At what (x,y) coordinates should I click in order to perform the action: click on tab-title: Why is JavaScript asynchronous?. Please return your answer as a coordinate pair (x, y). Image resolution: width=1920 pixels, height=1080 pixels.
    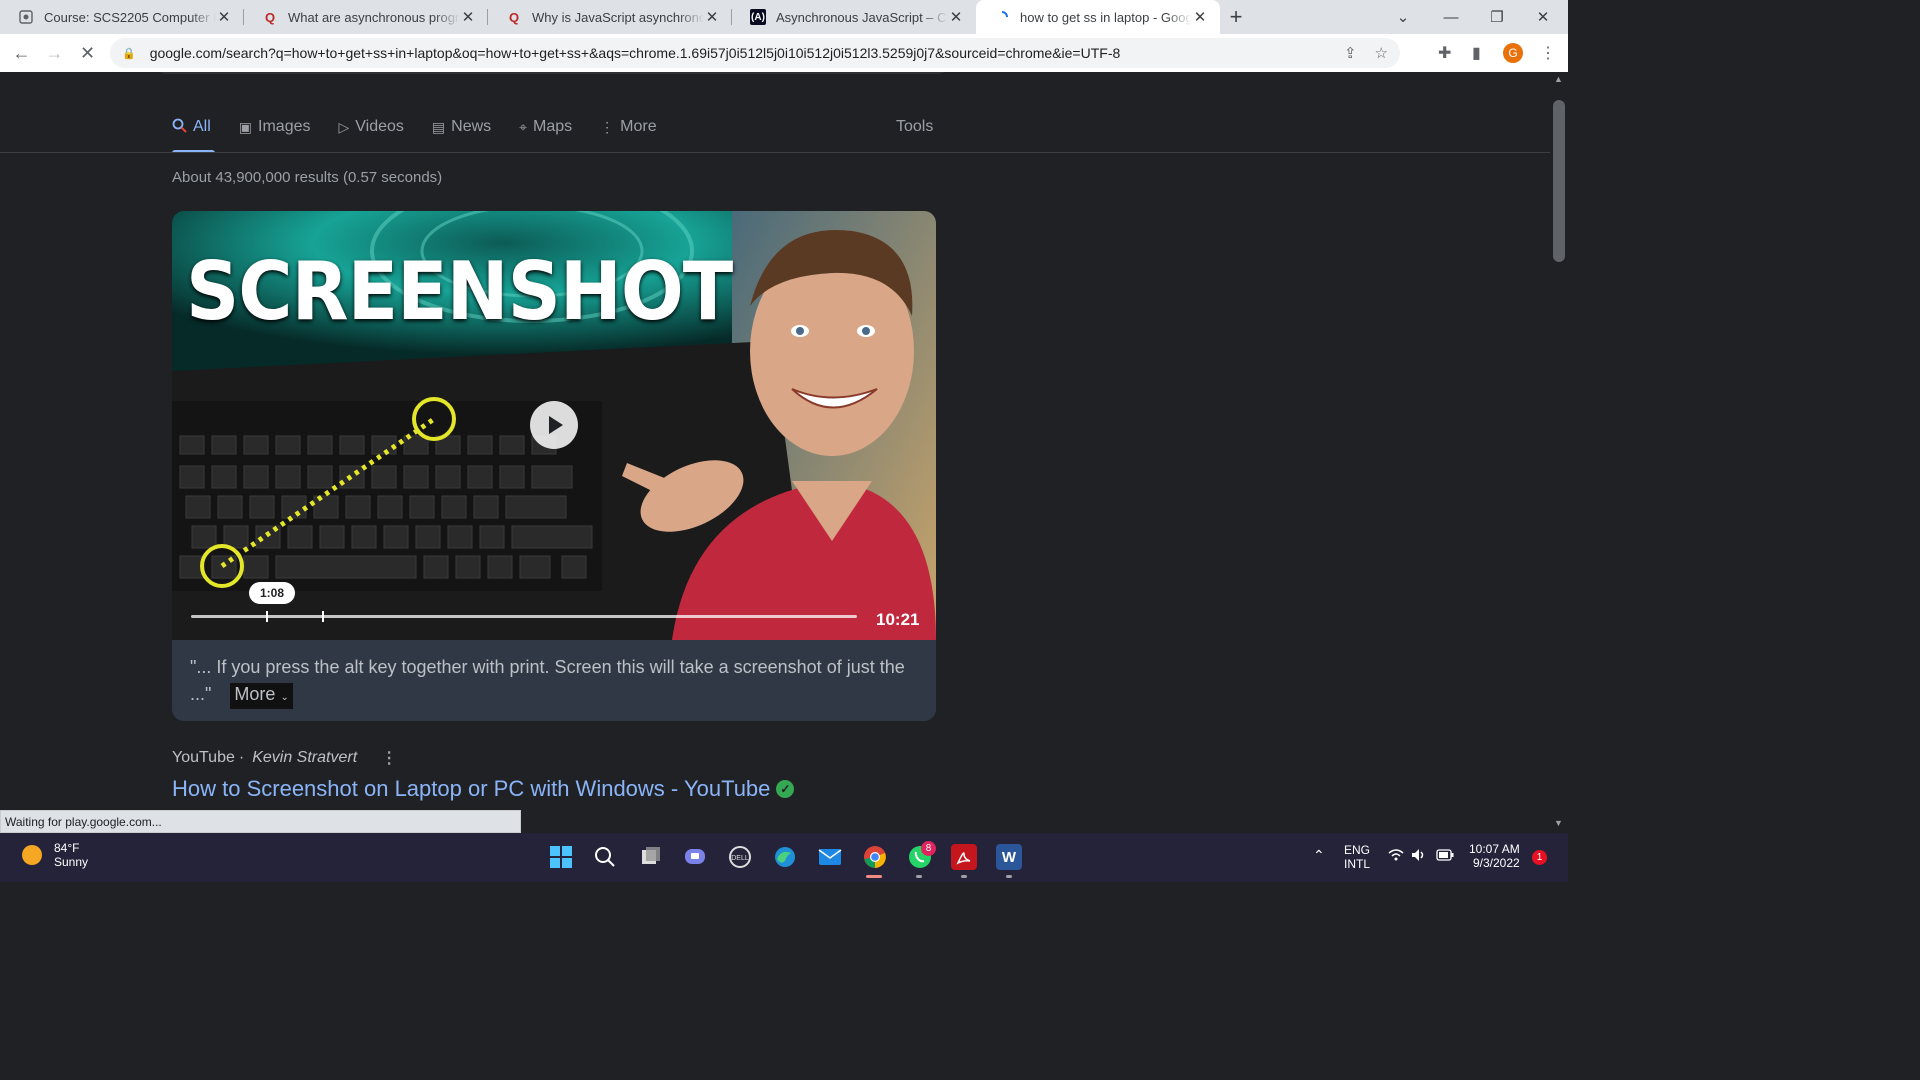
    Looking at the image, I should click on (618, 17).